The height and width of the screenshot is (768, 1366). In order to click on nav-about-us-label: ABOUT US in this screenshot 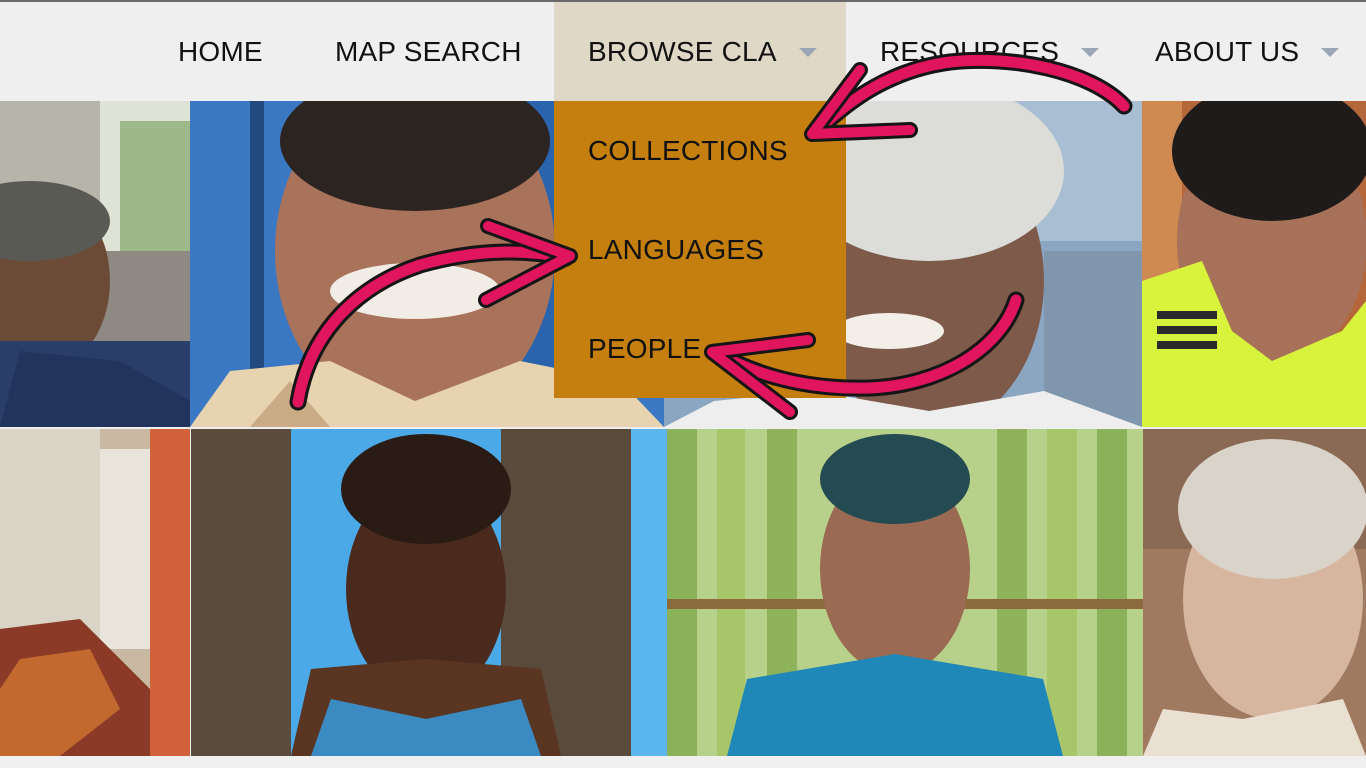, I will do `click(1227, 51)`.